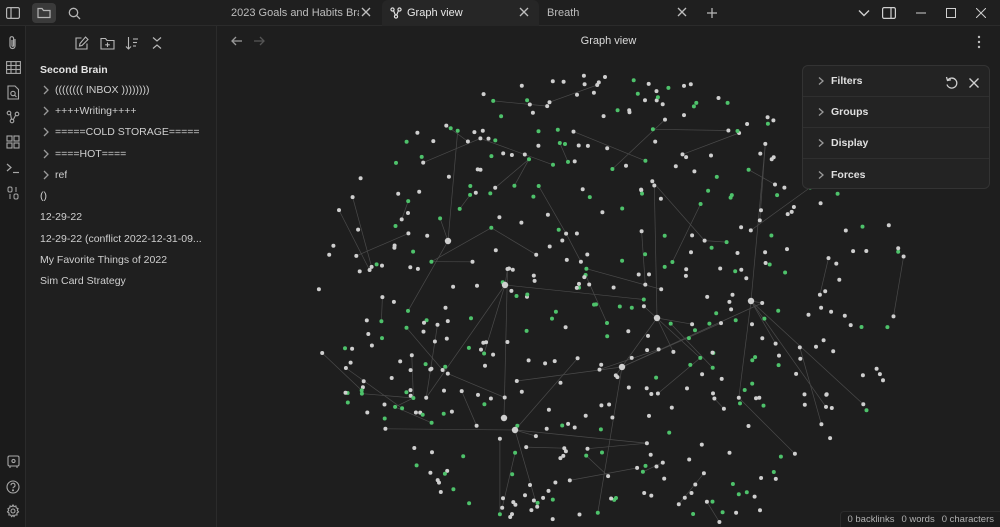 The height and width of the screenshot is (527, 1000). Describe the element at coordinates (157, 43) in the screenshot. I see `collapse-all-icon` at that location.